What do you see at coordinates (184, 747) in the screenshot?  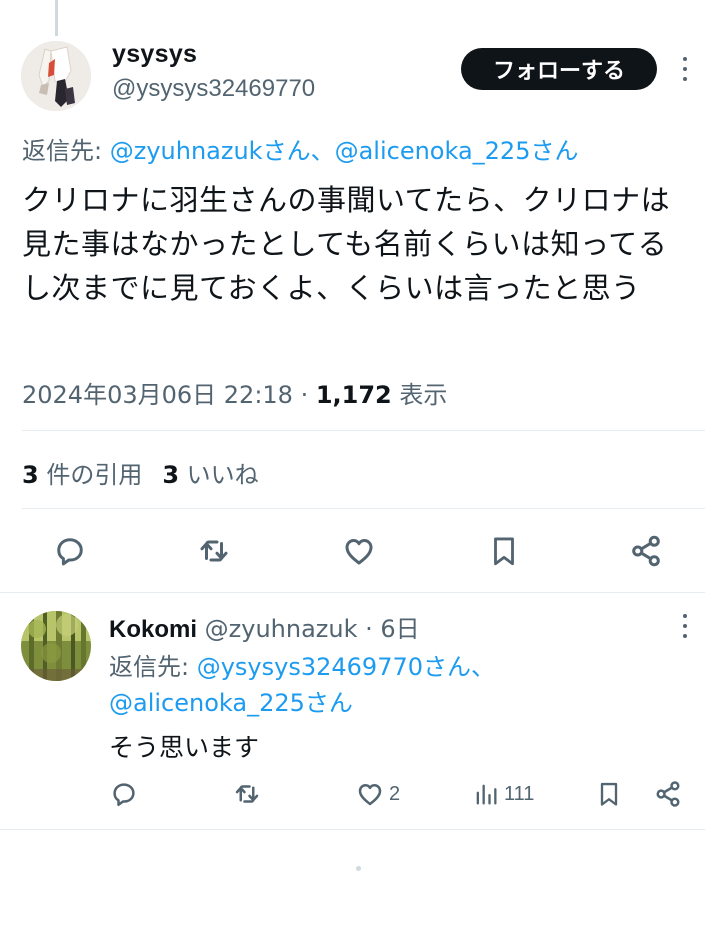 I see `reply-text: そう思います` at bounding box center [184, 747].